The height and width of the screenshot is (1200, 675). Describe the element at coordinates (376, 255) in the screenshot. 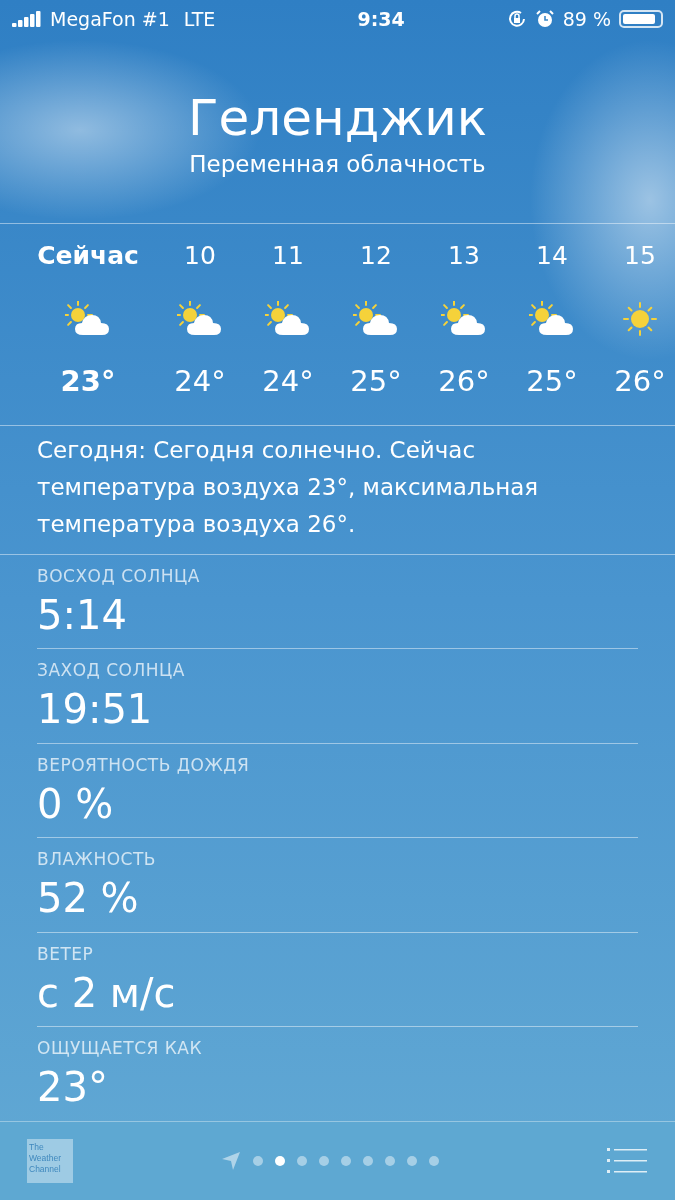

I see `hour-label: 12` at that location.